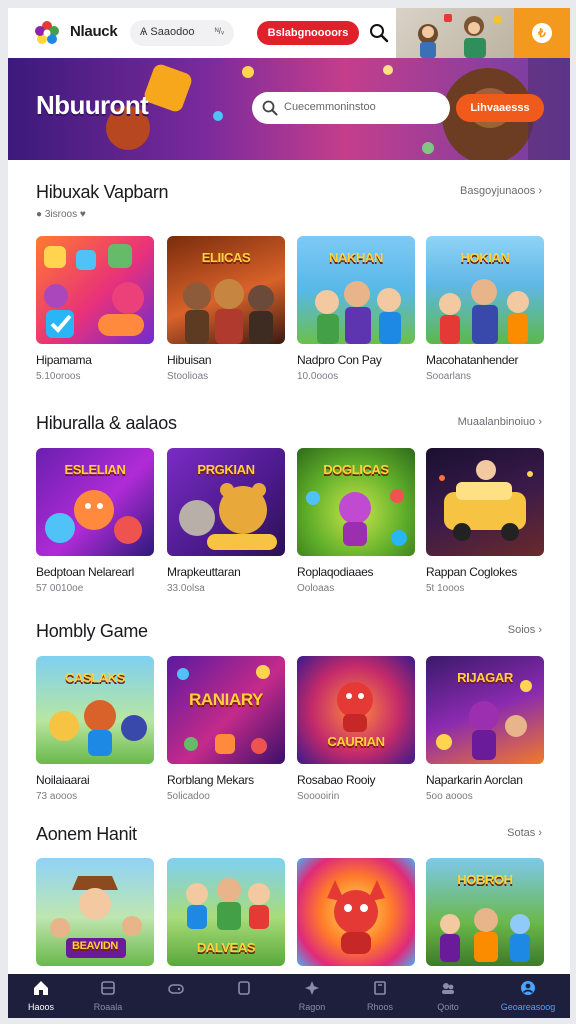 The image size is (576, 1024). Describe the element at coordinates (308, 33) in the screenshot. I see `header-cta-button: Bslabgnoooors` at that location.